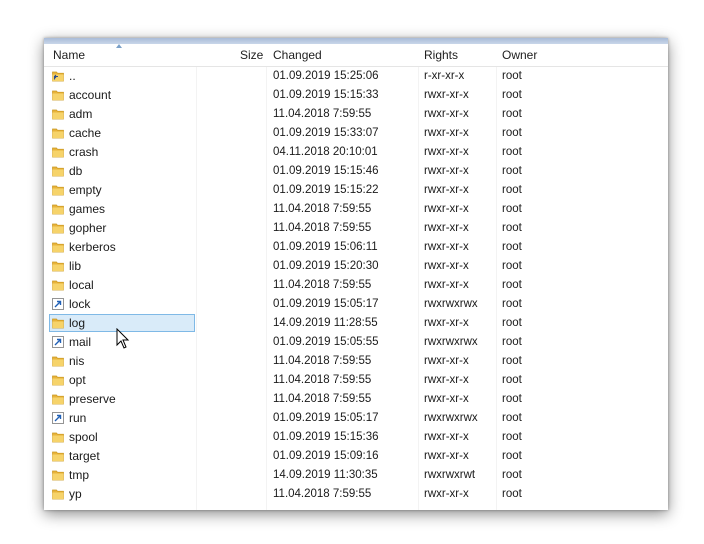 This screenshot has height=544, width=704. What do you see at coordinates (77, 380) in the screenshot?
I see `file-name: opt` at bounding box center [77, 380].